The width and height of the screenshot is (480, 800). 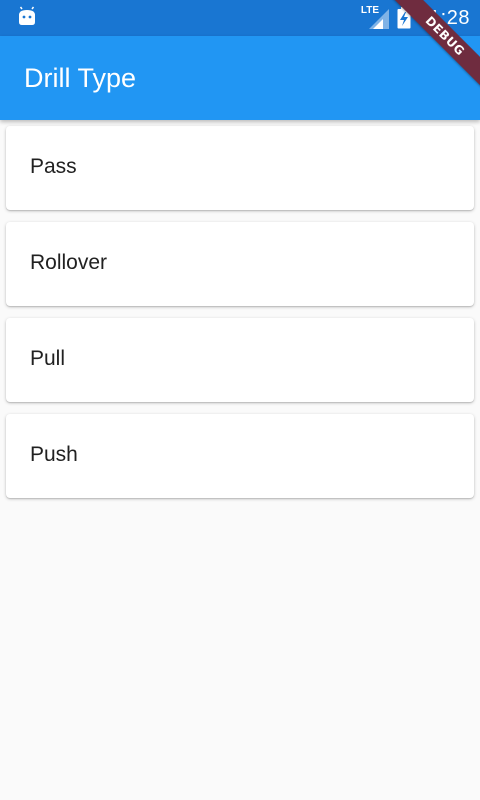 I want to click on drill-type-card-push: Push, so click(x=240, y=456).